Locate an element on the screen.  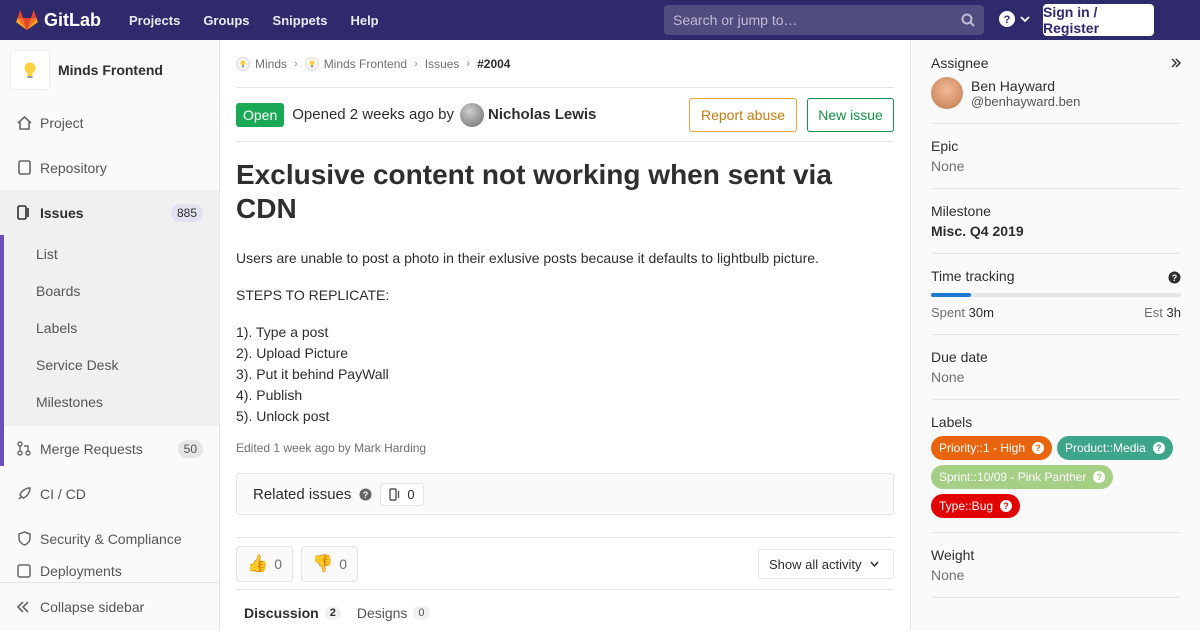
sidebar-subitem-milestones: Milestones is located at coordinates (109, 401).